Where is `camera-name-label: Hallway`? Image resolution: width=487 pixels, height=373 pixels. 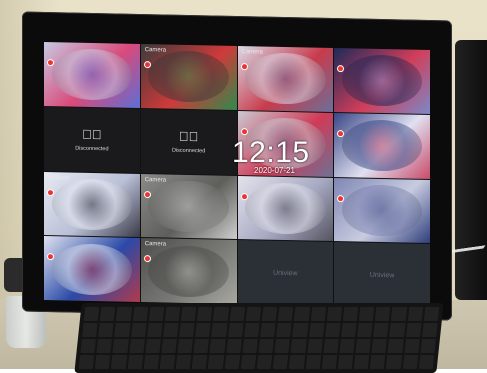
camera-name-label: Hallway is located at coordinates (59, 177).